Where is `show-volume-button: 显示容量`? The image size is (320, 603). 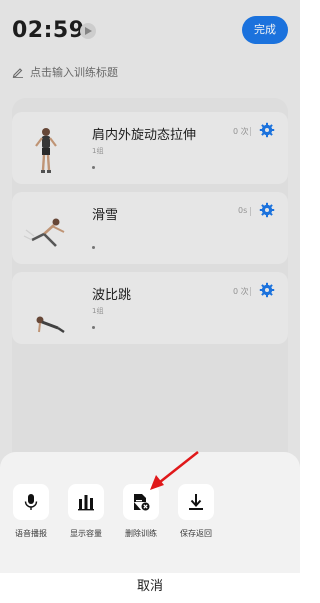
show-volume-button: 显示容量 is located at coordinates (86, 511).